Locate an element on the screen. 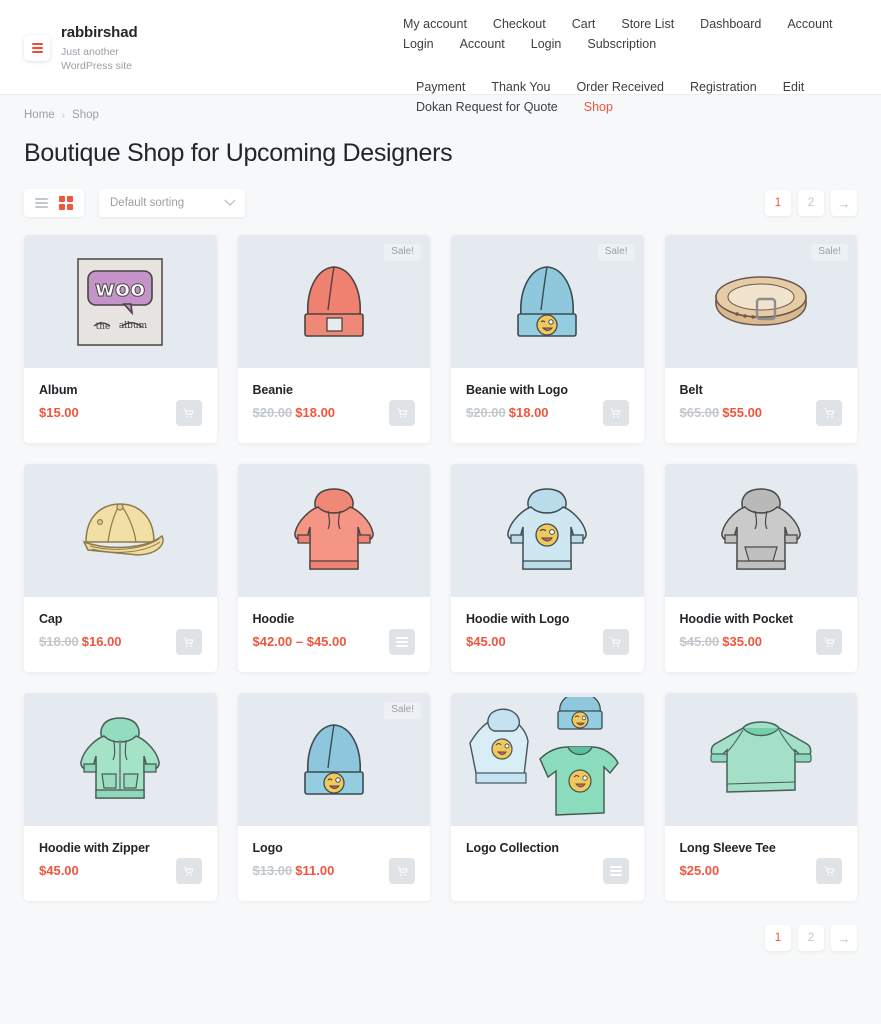 This screenshot has height=1024, width=881. next-page-arrow-icon-bottom: → is located at coordinates (844, 938).